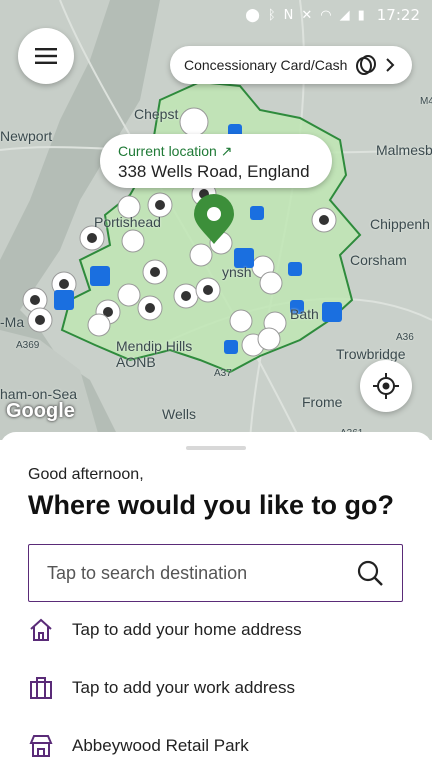  What do you see at coordinates (211, 505) in the screenshot?
I see `destination-heading: Where would you like to go?` at bounding box center [211, 505].